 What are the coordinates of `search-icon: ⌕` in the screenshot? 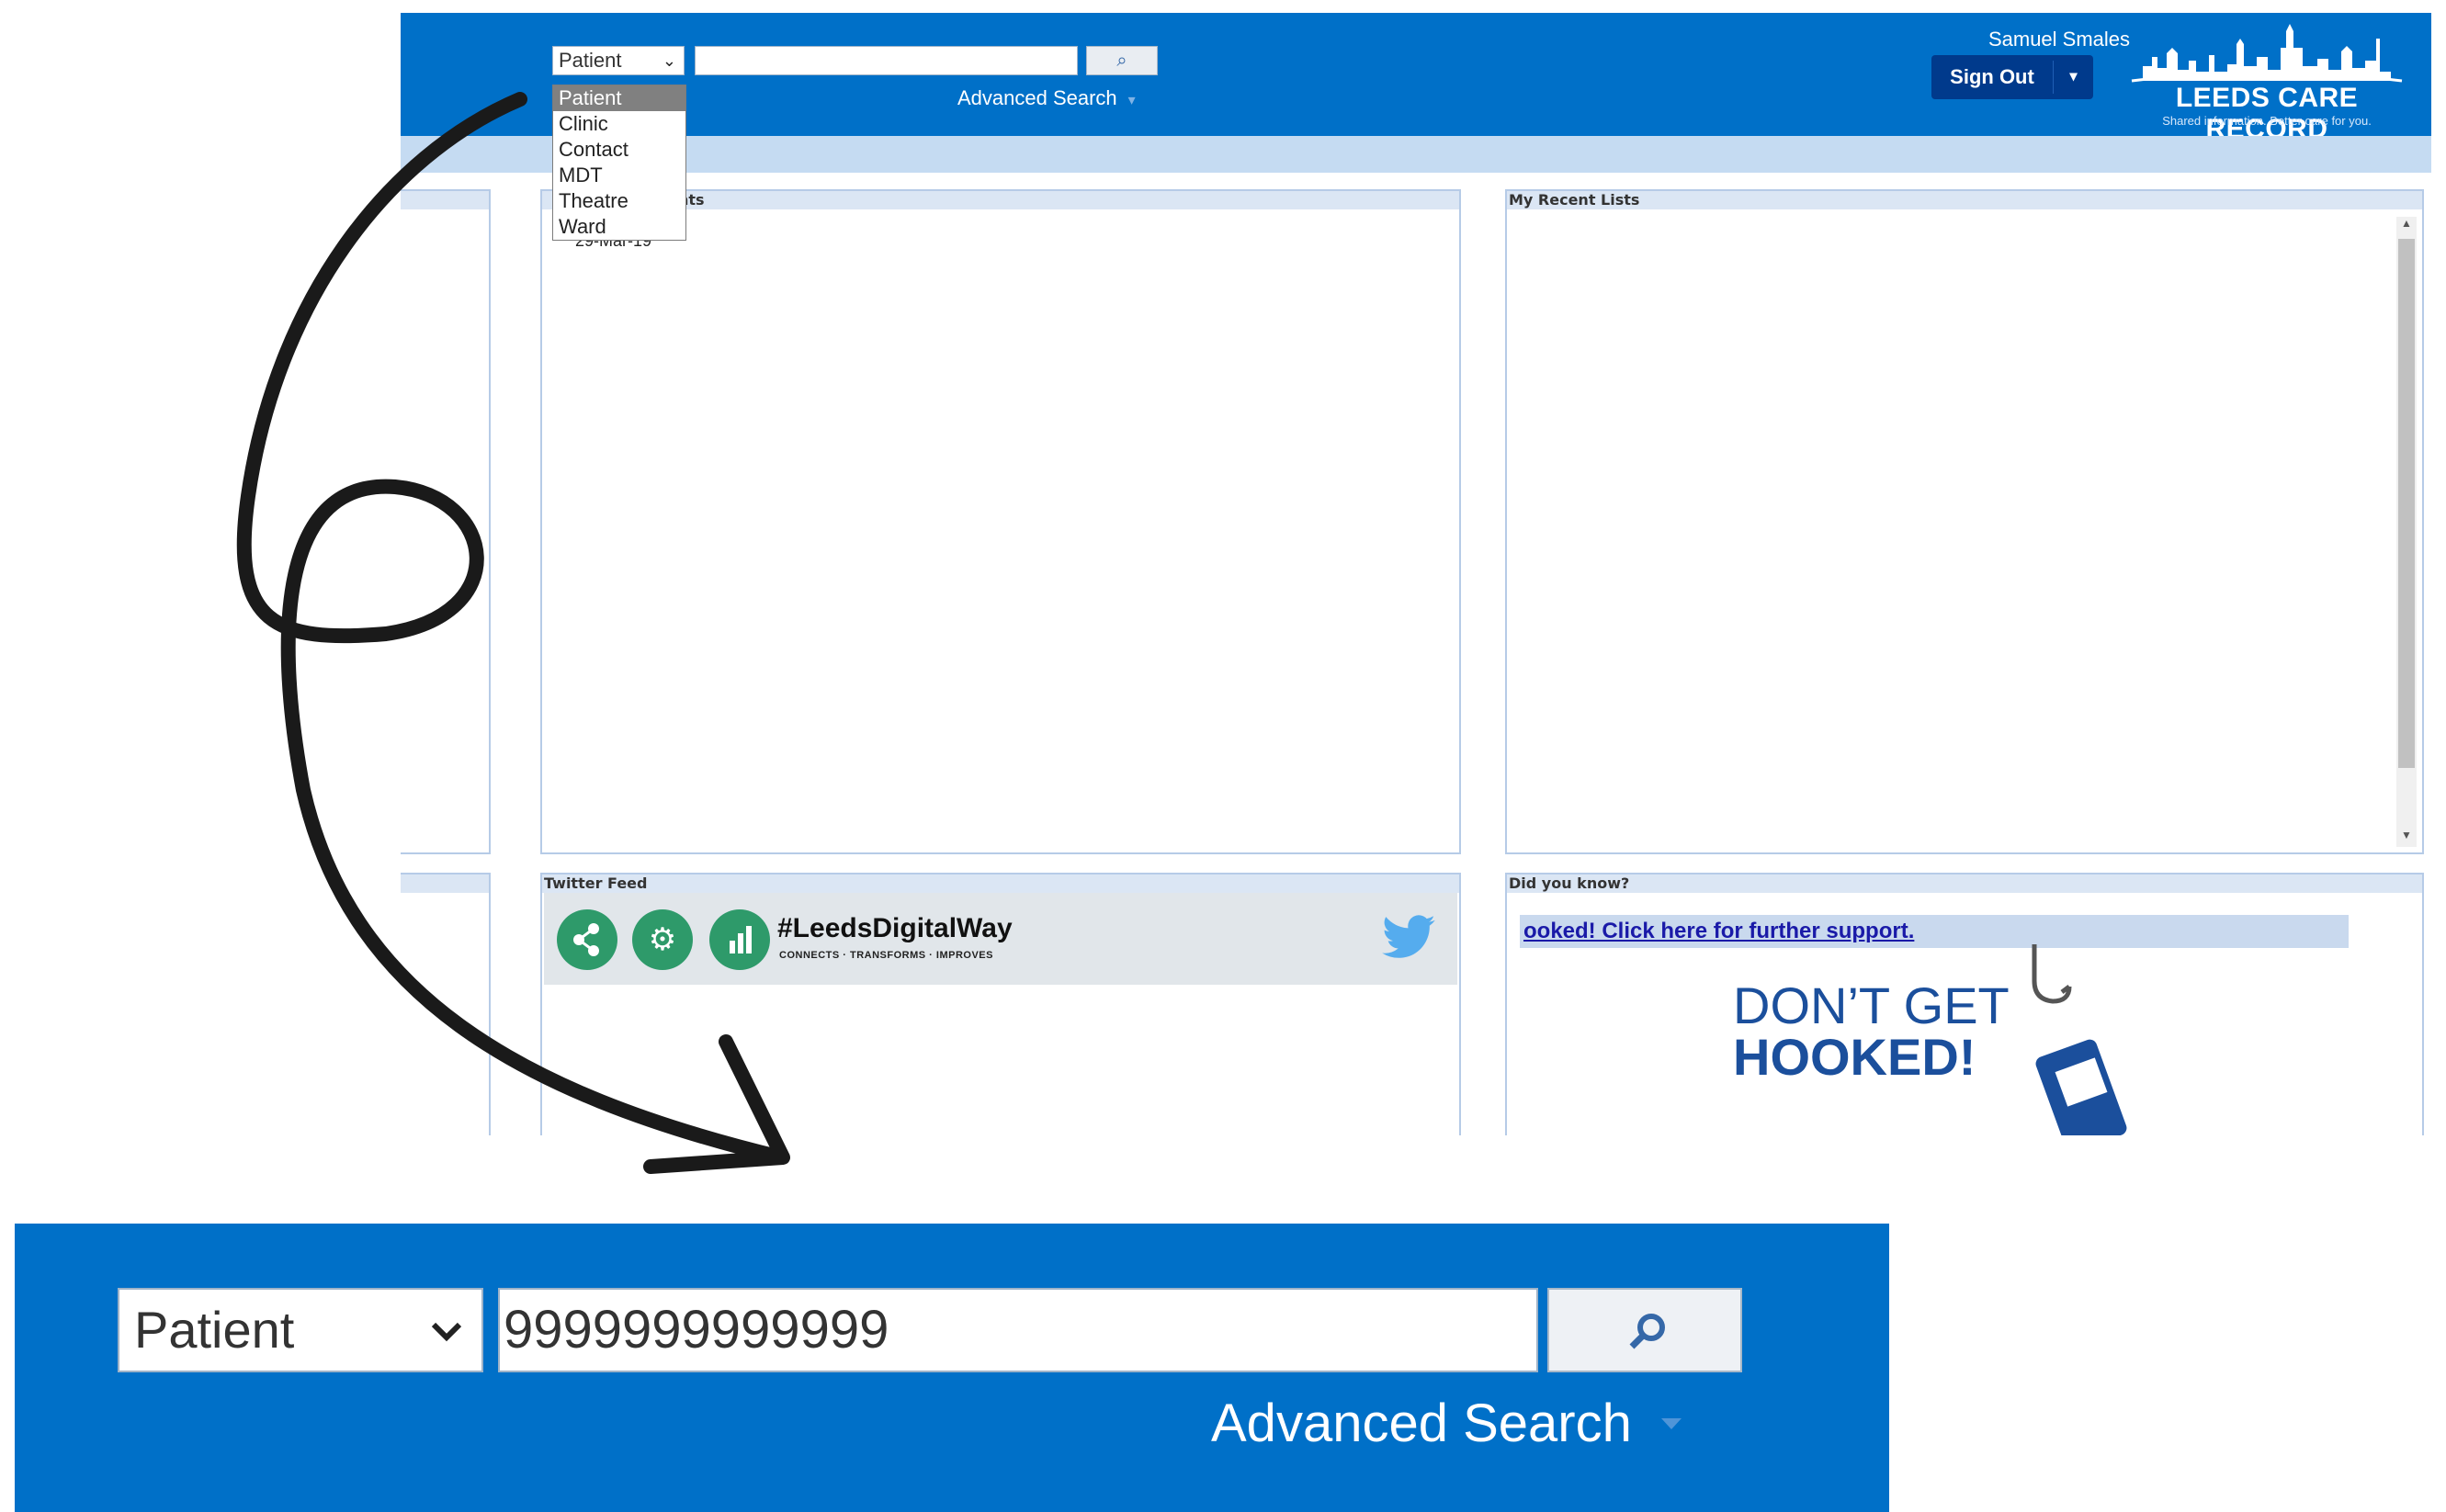 It's located at (1121, 61).